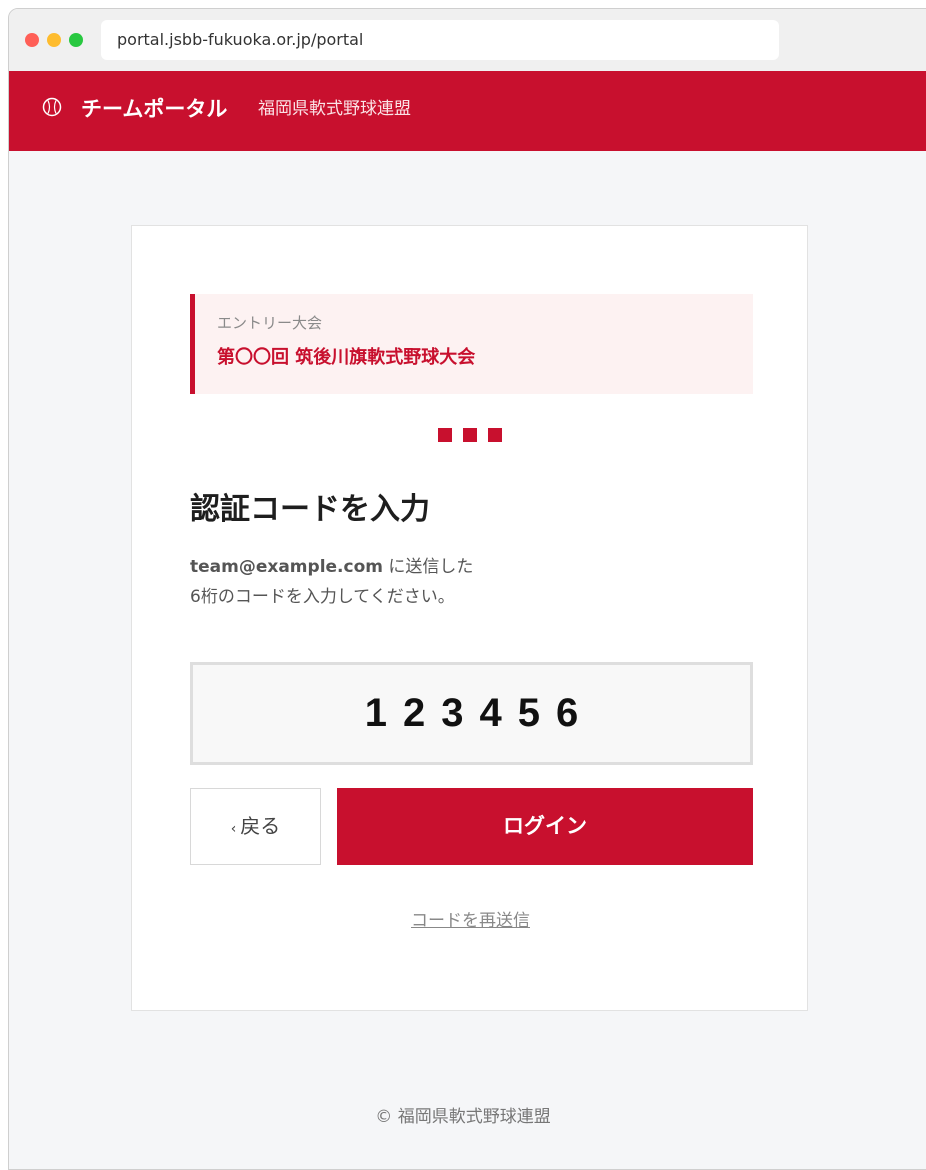 This screenshot has height=1170, width=926. What do you see at coordinates (545, 826) in the screenshot?
I see `login-button: ログイン` at bounding box center [545, 826].